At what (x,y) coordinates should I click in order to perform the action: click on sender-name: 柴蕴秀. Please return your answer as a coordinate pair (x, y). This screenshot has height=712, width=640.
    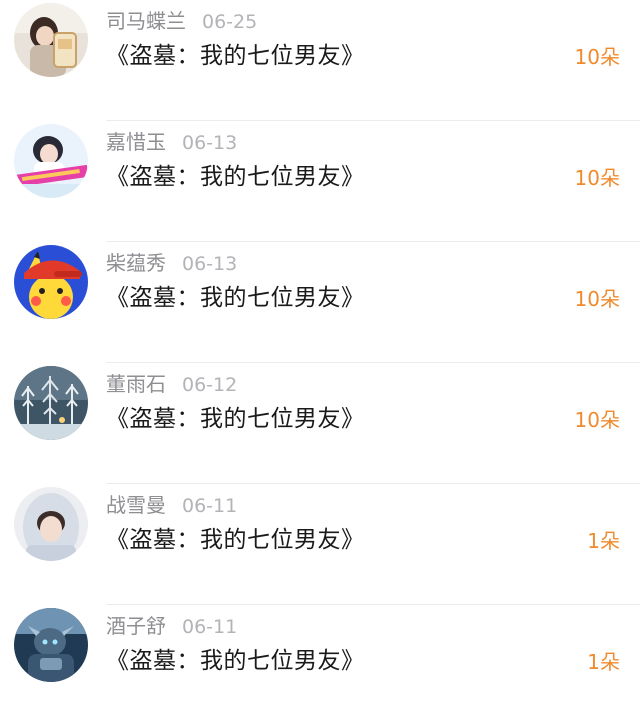
    Looking at the image, I should click on (136, 263).